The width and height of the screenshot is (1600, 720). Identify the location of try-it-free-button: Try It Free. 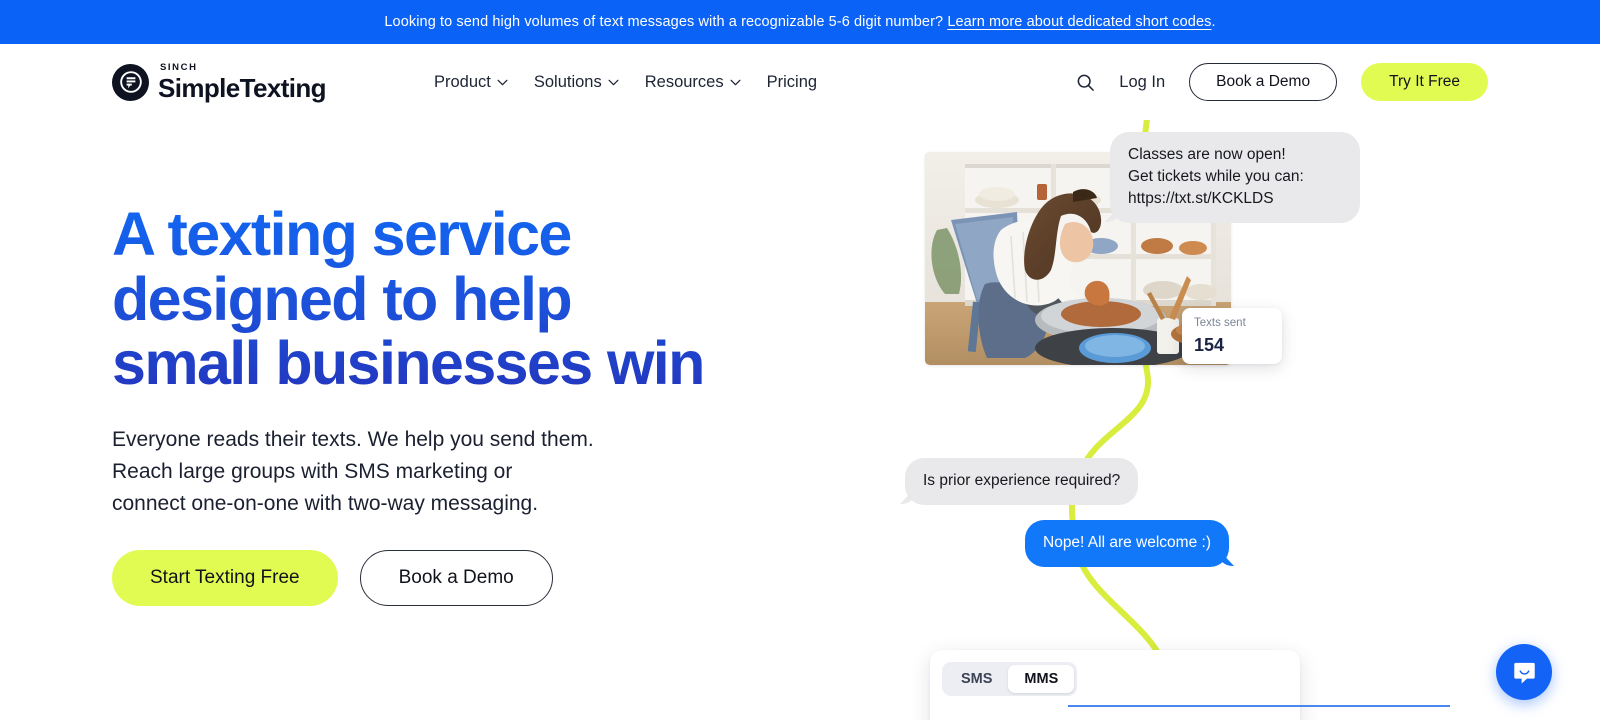
(1424, 82).